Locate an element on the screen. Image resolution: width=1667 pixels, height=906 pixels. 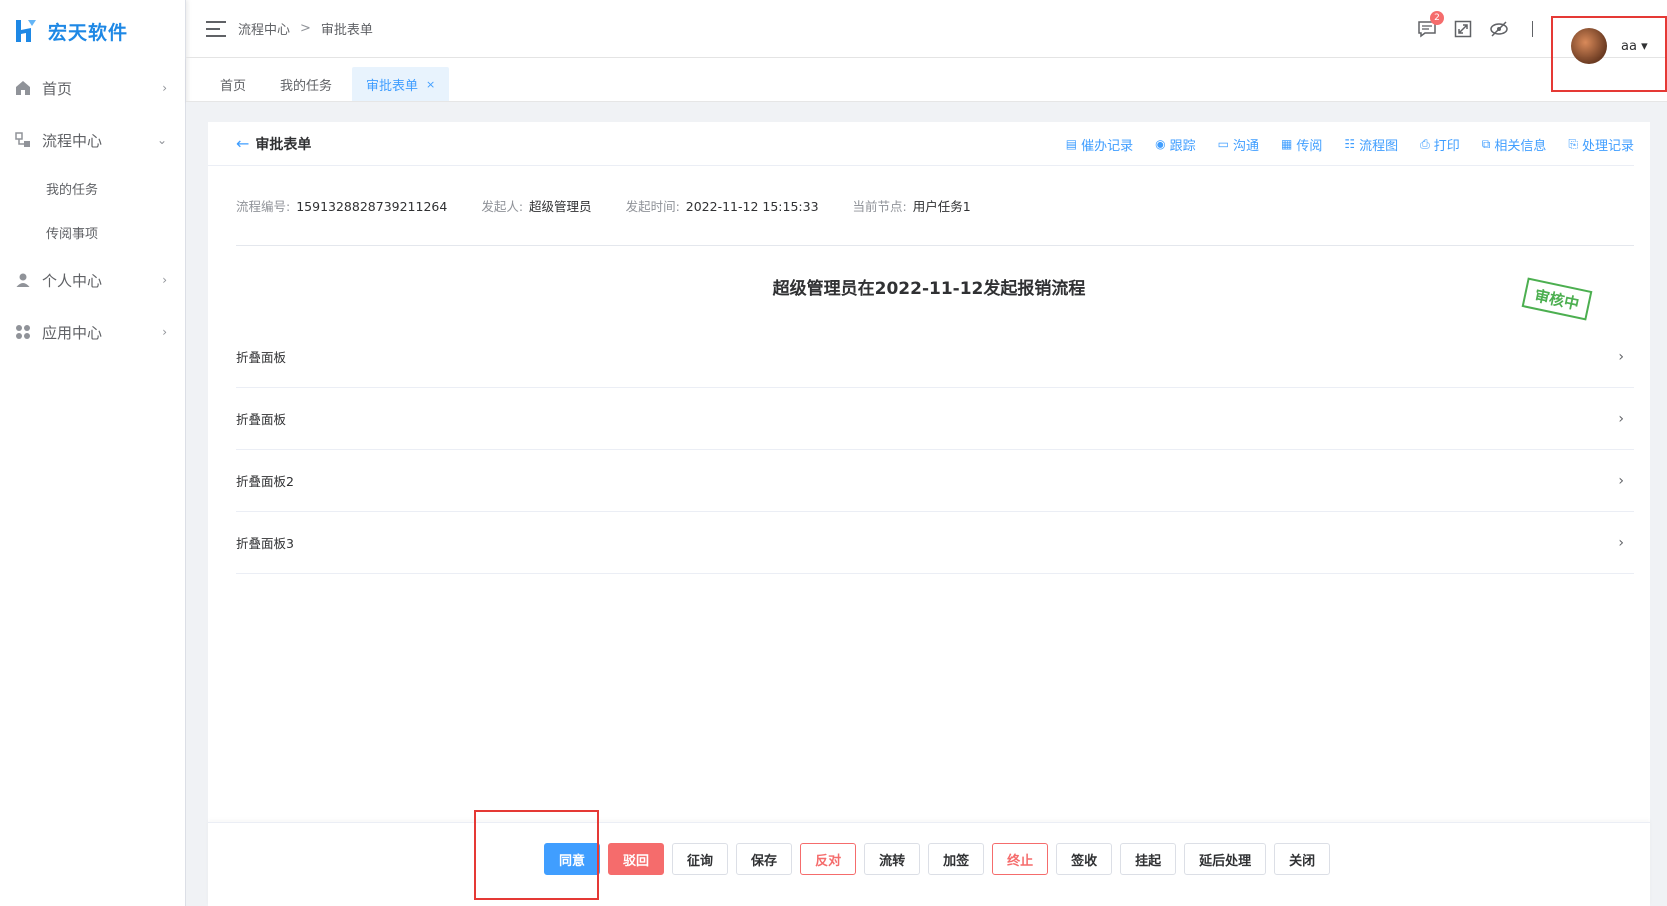
postpone-button: 延后处理 is located at coordinates (1225, 859).